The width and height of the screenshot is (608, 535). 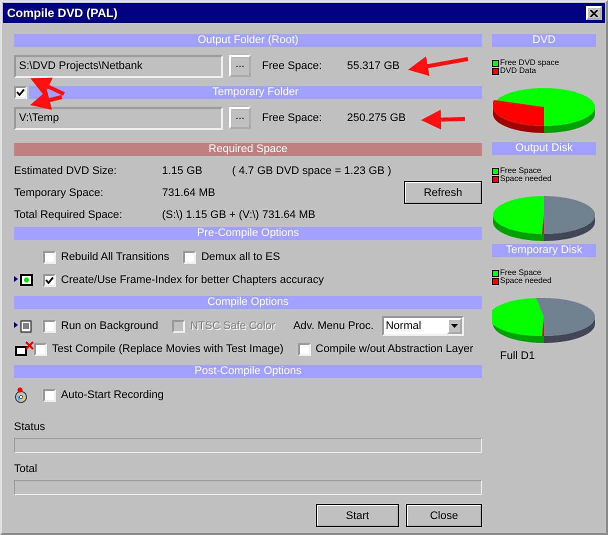 I want to click on path-field: S:\DVD Projects\Netbank, so click(x=118, y=66).